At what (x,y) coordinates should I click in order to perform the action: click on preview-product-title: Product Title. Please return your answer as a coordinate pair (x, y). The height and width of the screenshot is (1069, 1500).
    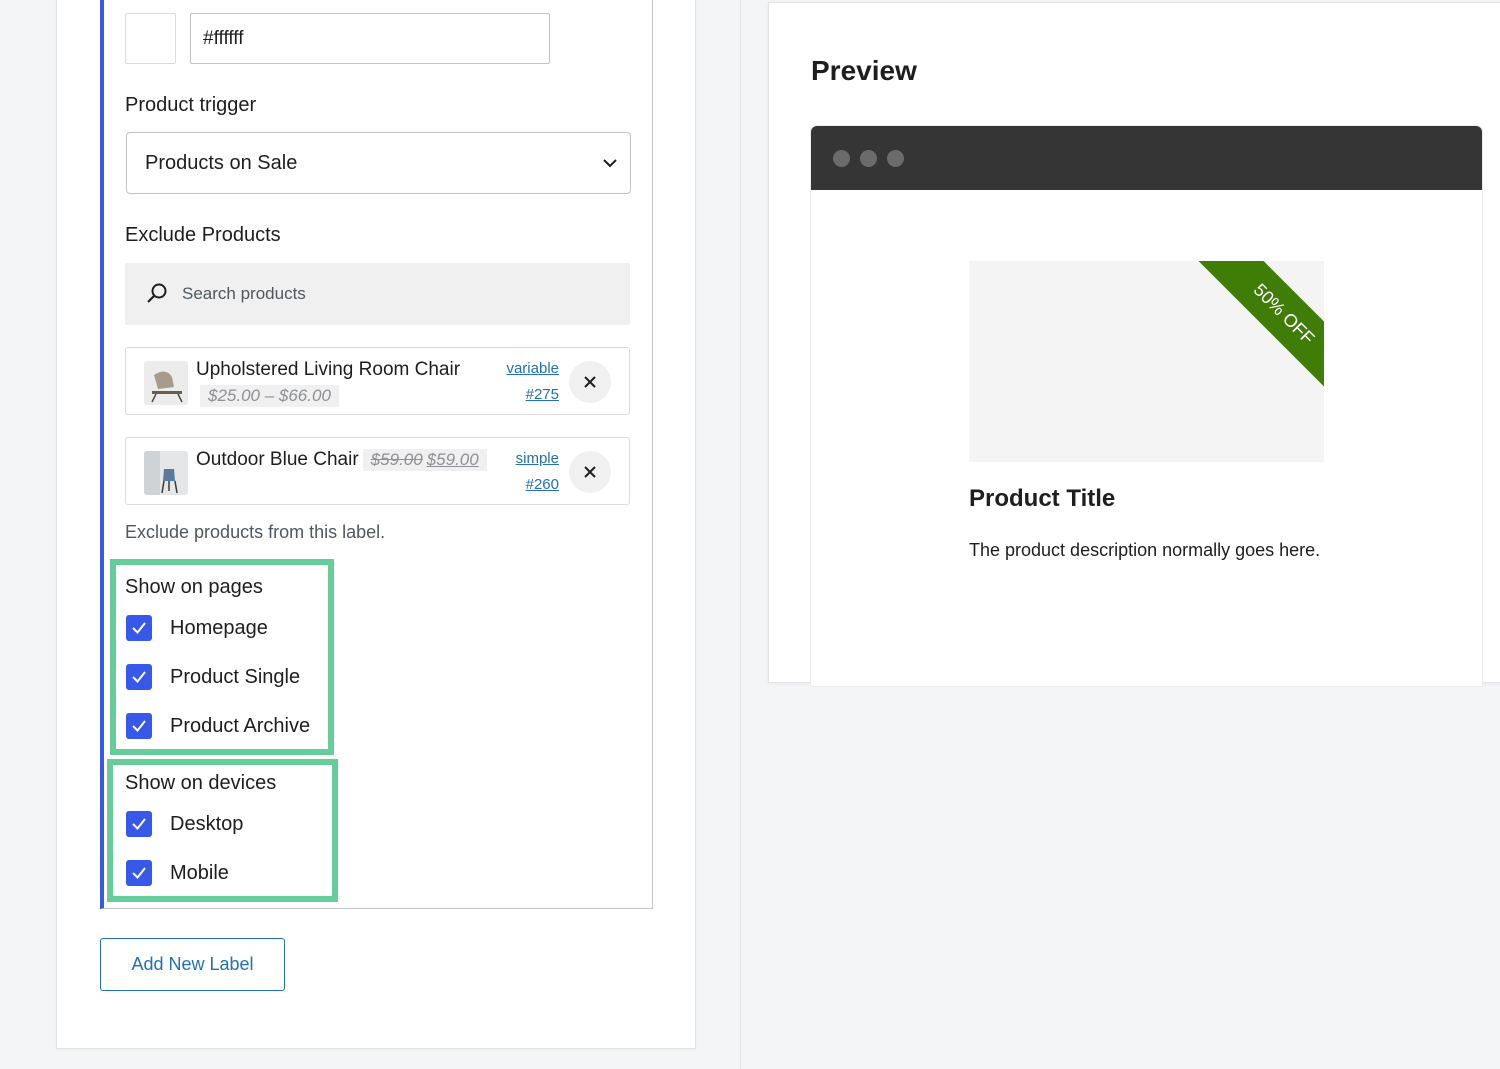
    Looking at the image, I should click on (1042, 498).